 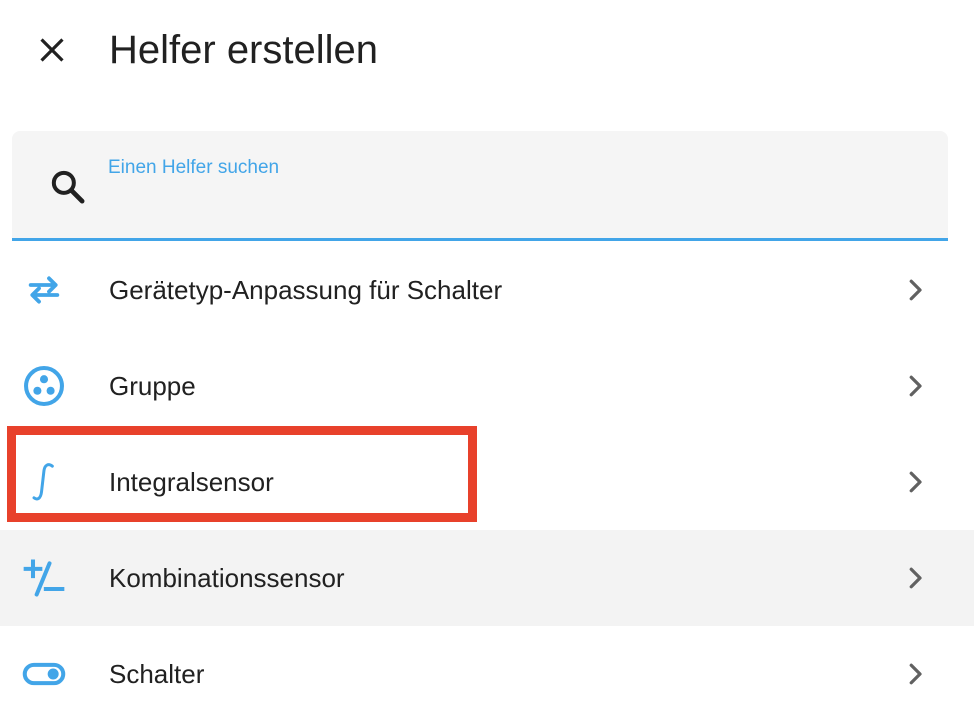 What do you see at coordinates (487, 386) in the screenshot?
I see `helper-item-group: Gruppe` at bounding box center [487, 386].